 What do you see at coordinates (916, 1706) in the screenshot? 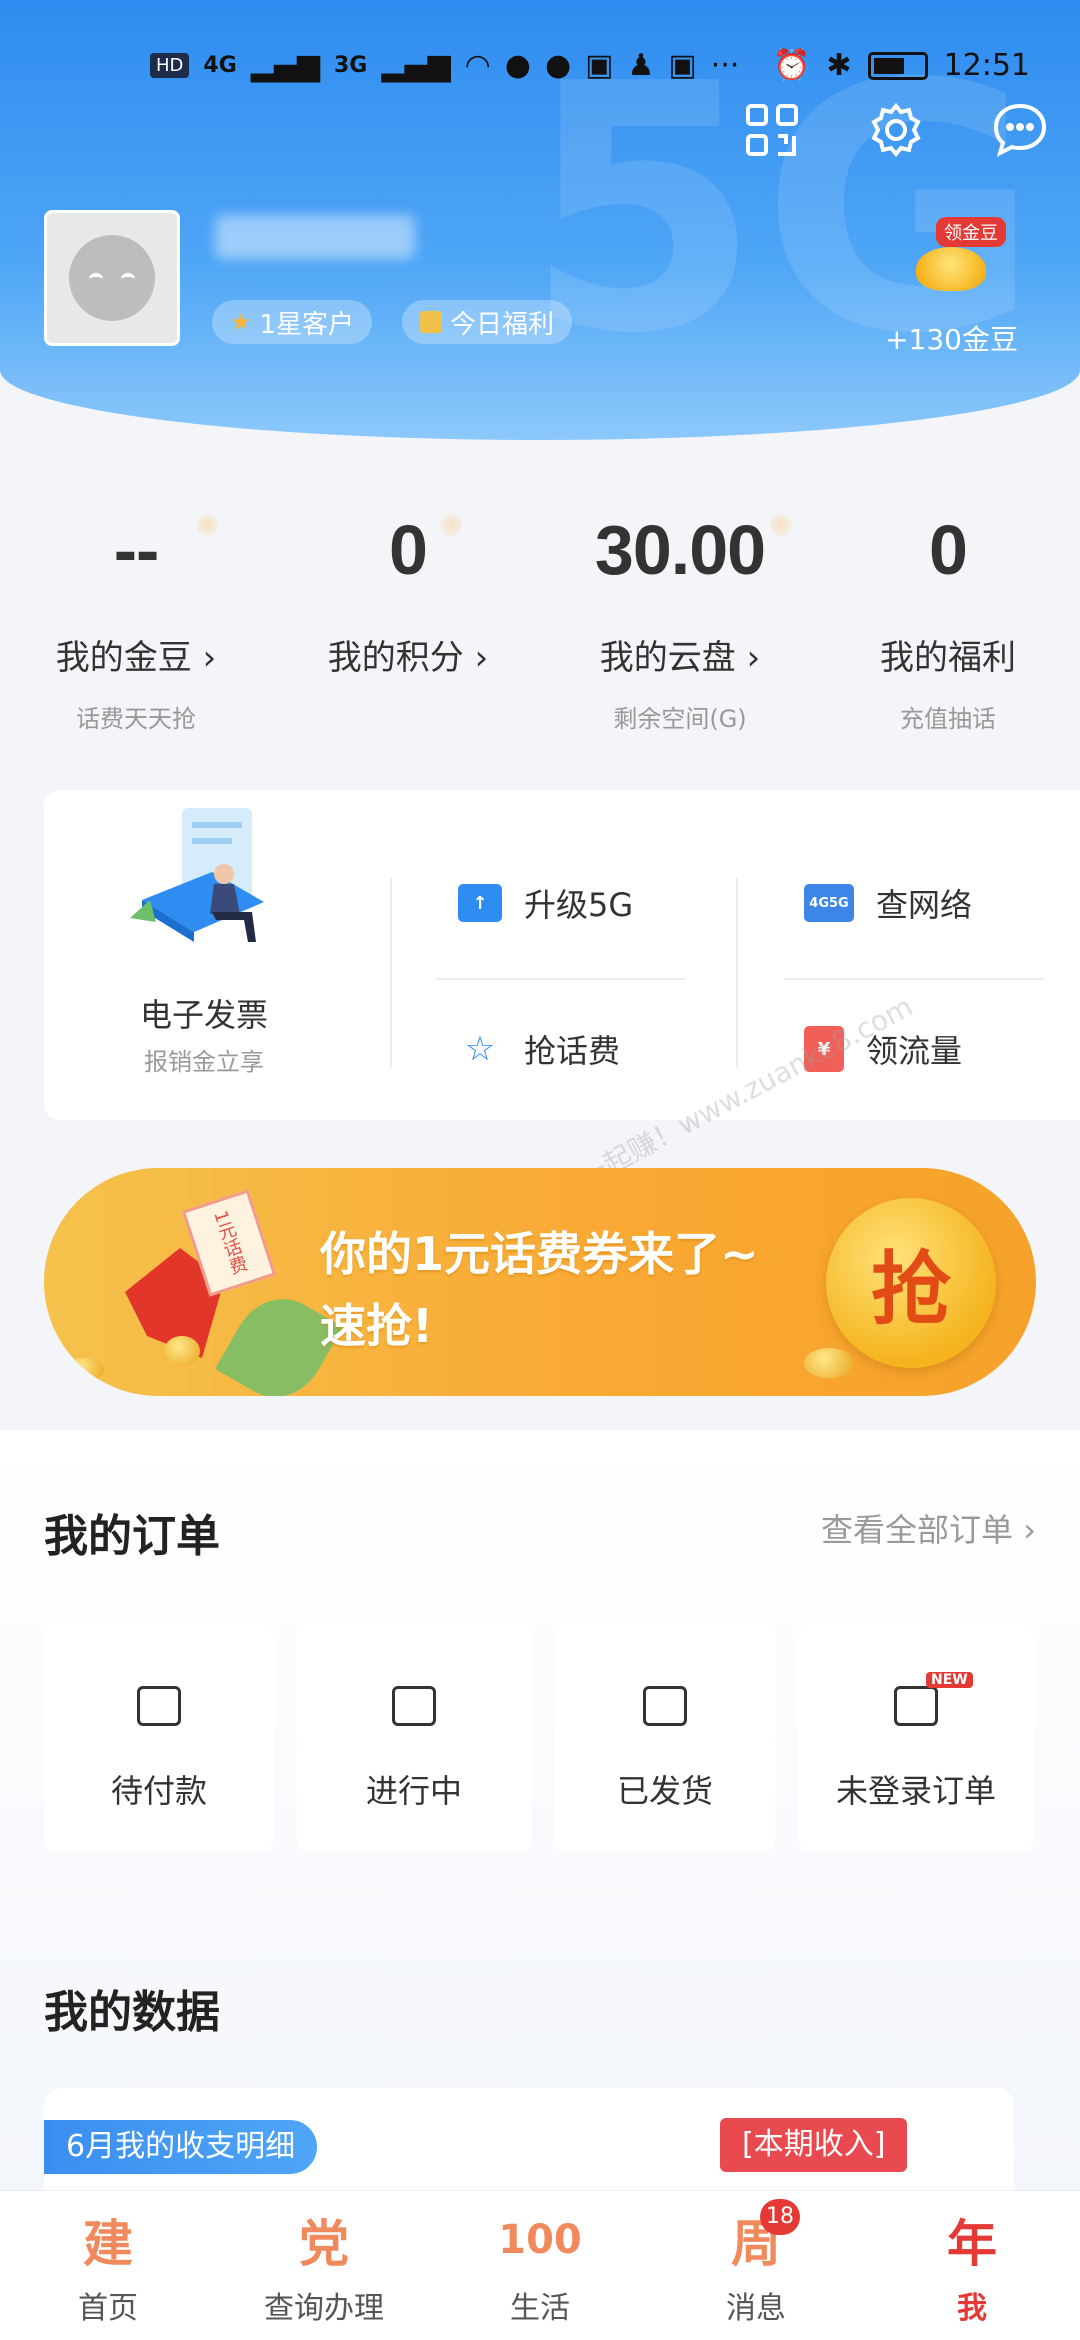
I see `invoice-card-icon` at bounding box center [916, 1706].